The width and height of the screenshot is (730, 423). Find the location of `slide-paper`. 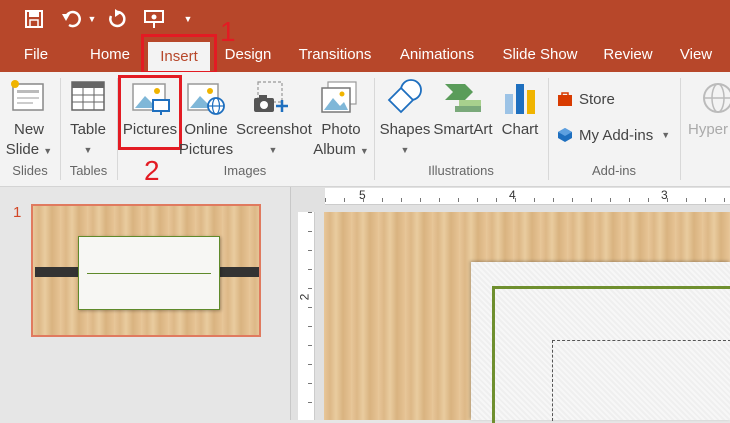

slide-paper is located at coordinates (600, 342).